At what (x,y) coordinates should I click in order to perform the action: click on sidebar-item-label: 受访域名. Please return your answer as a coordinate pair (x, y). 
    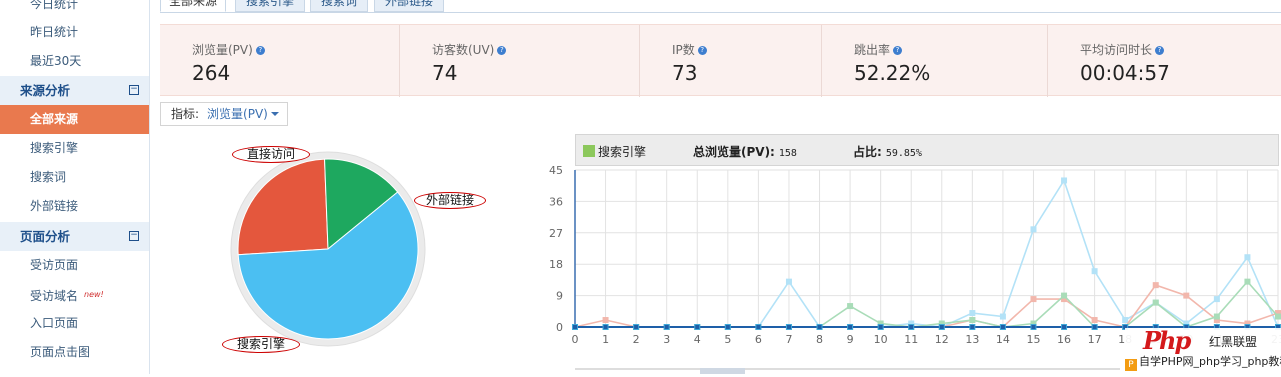
    Looking at the image, I should click on (54, 296).